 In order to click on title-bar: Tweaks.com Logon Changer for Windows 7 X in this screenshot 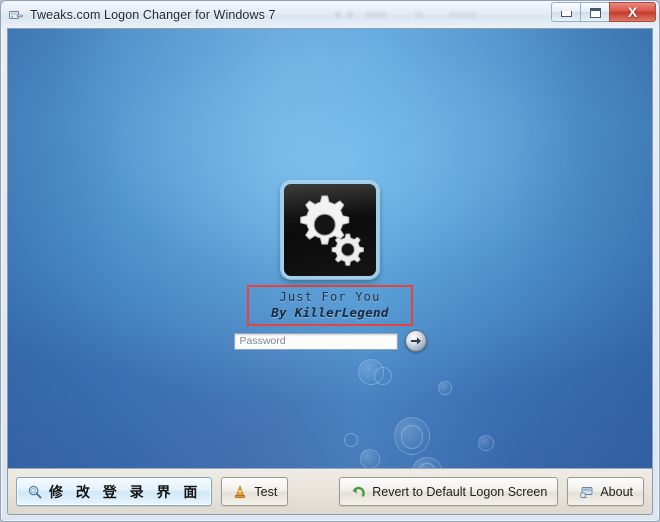, I will do `click(330, 14)`.